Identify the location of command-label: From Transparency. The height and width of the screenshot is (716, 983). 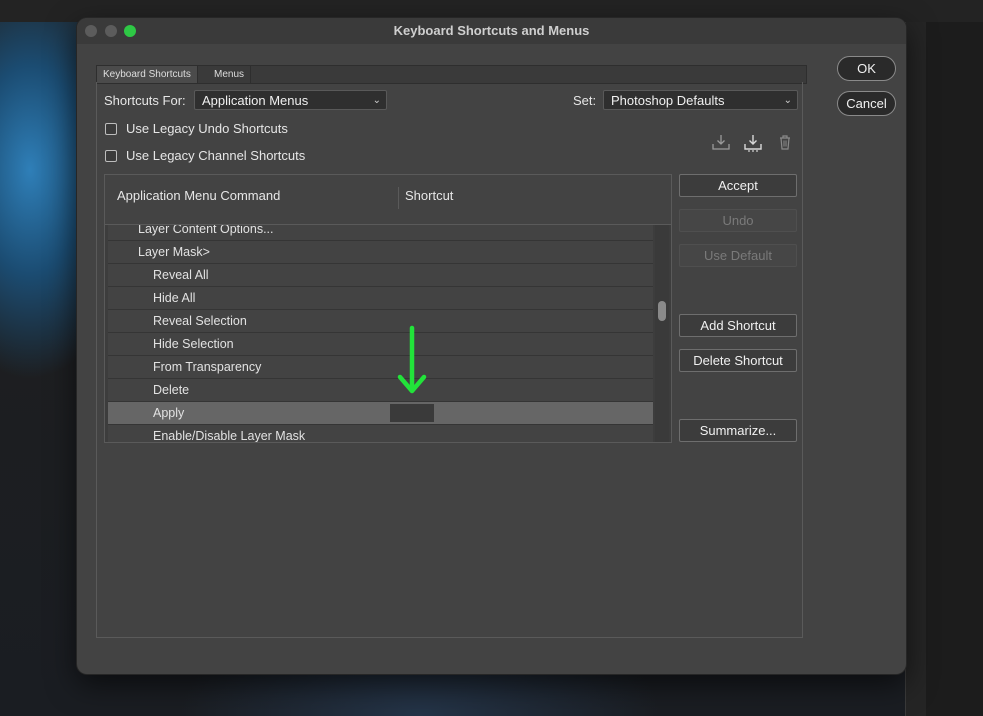
(207, 367).